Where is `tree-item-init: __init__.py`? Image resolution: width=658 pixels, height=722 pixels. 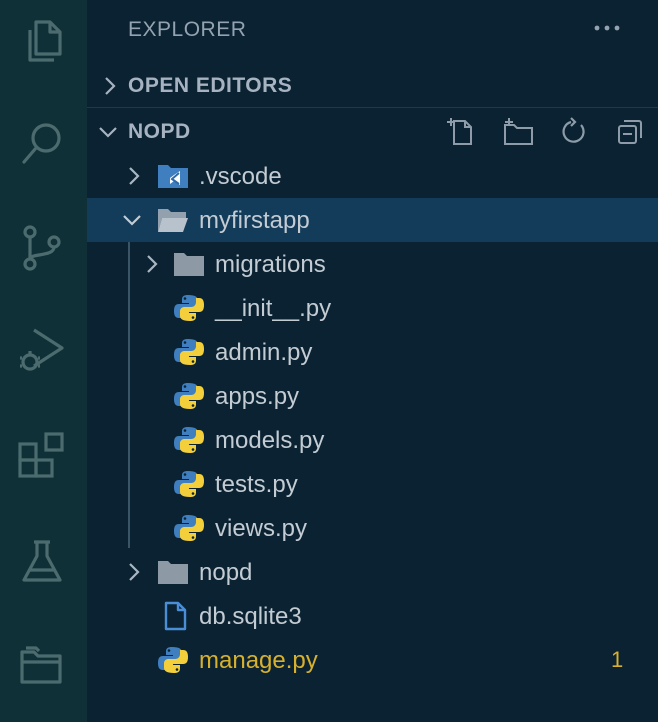 tree-item-init: __init__.py is located at coordinates (372, 308).